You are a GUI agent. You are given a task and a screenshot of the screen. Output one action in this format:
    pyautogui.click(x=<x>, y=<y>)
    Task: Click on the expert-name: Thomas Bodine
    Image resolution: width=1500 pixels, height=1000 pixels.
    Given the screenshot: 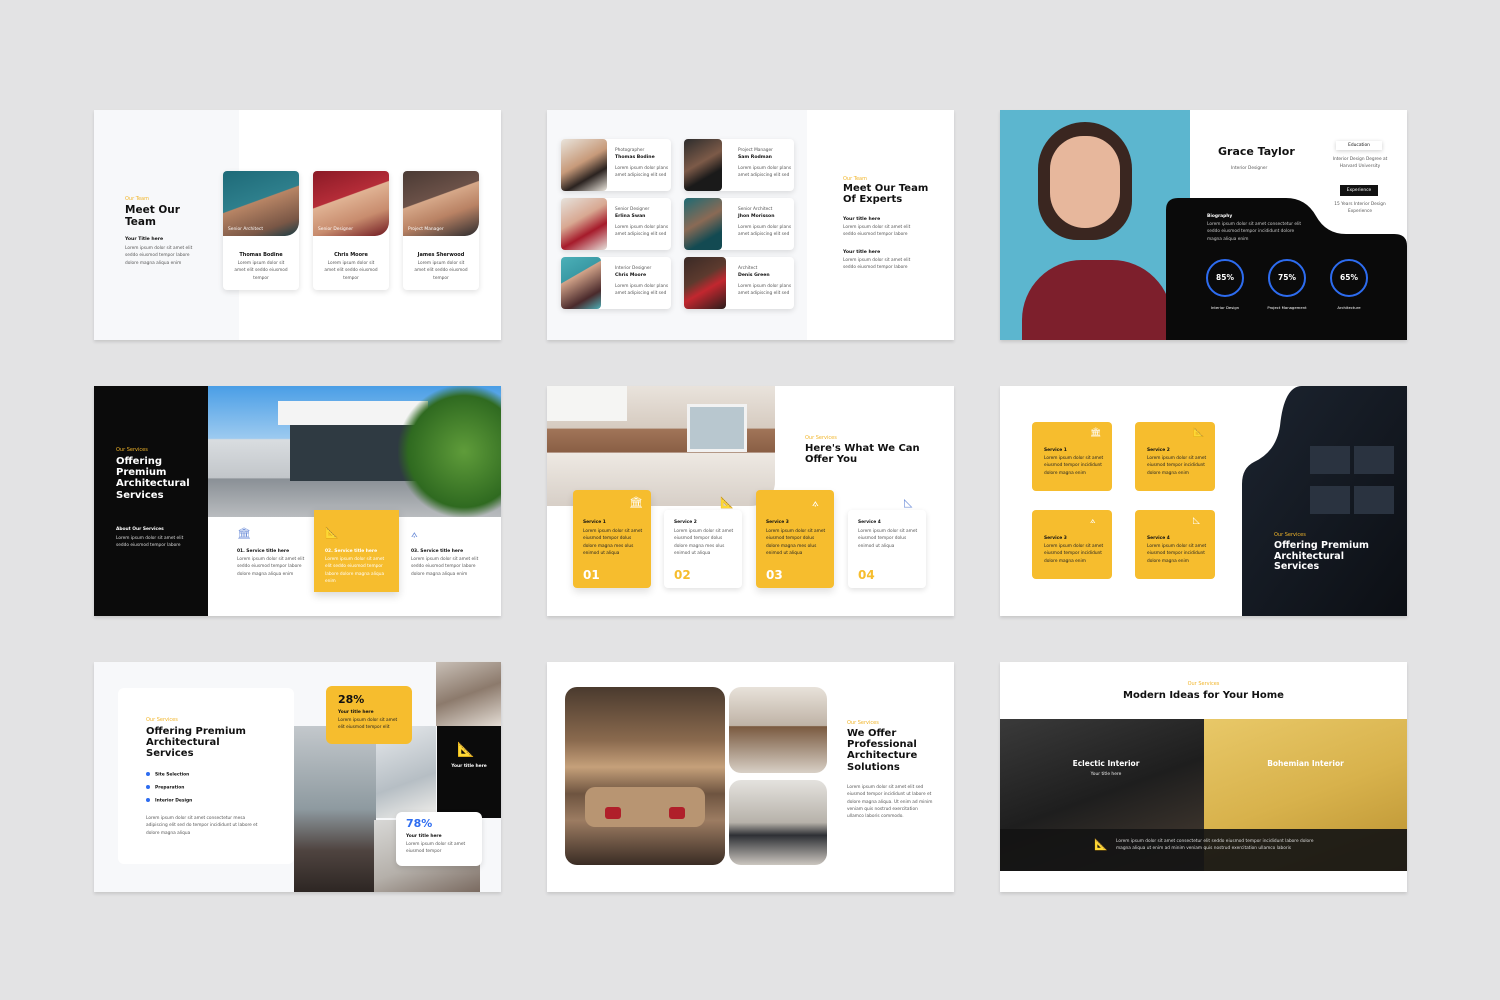 What is the action you would take?
    pyautogui.click(x=635, y=157)
    